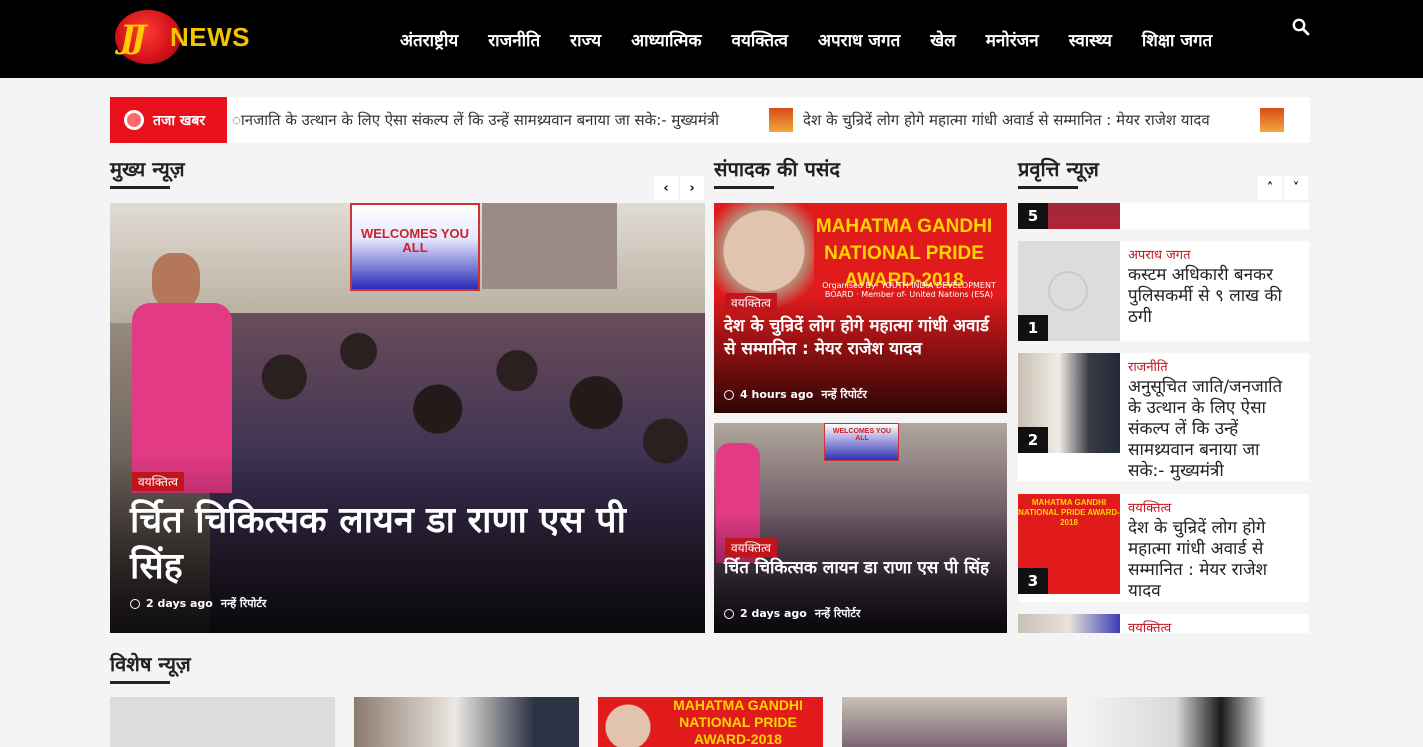 Image resolution: width=1423 pixels, height=747 pixels. I want to click on section-title-main: मुख्य न्यूज़, so click(147, 173).